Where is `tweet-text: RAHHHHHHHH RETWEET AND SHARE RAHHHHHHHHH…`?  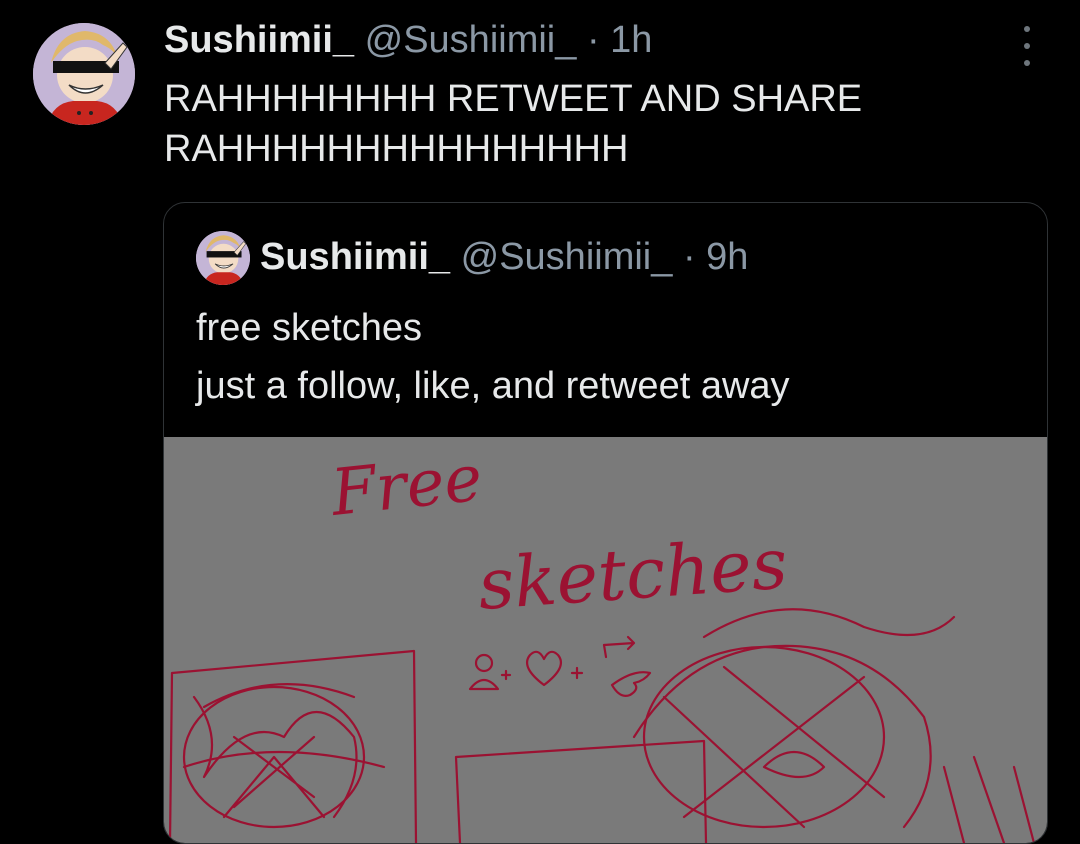
tweet-text: RAHHHHHHHH RETWEET AND SHARE RAHHHHHHHHH… is located at coordinates (589, 124).